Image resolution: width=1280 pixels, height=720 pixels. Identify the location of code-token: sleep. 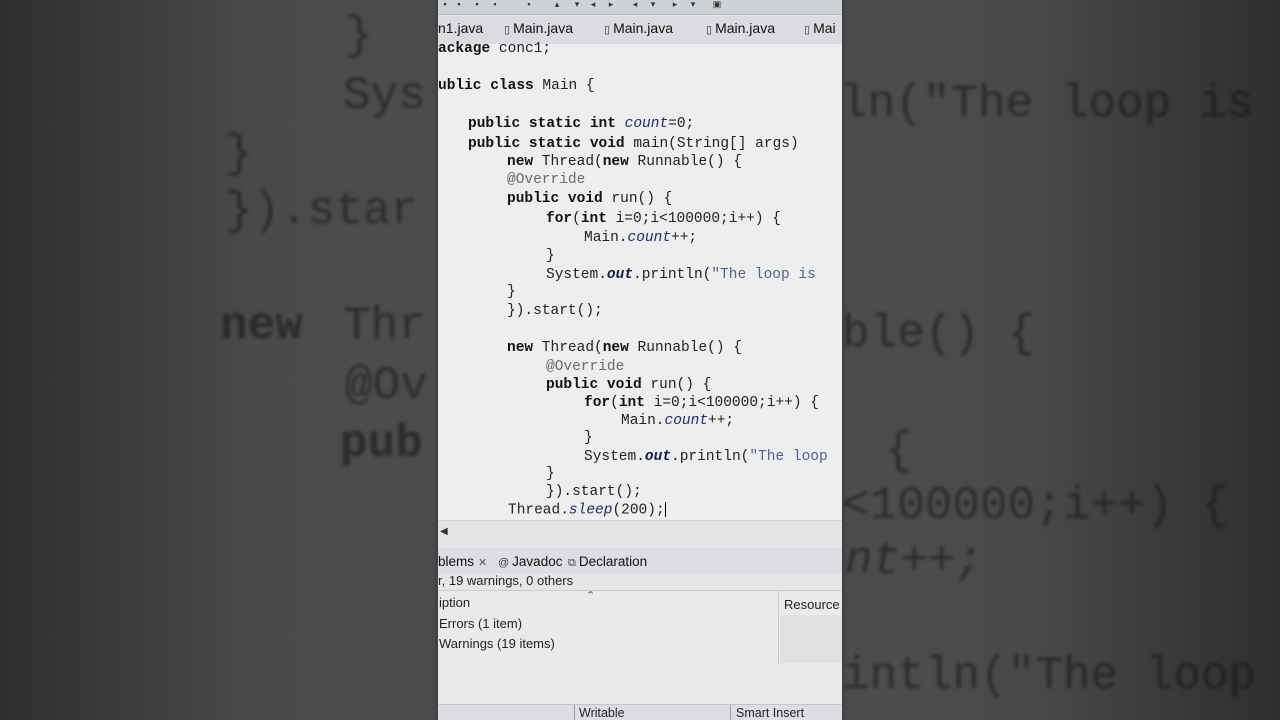
(590, 510).